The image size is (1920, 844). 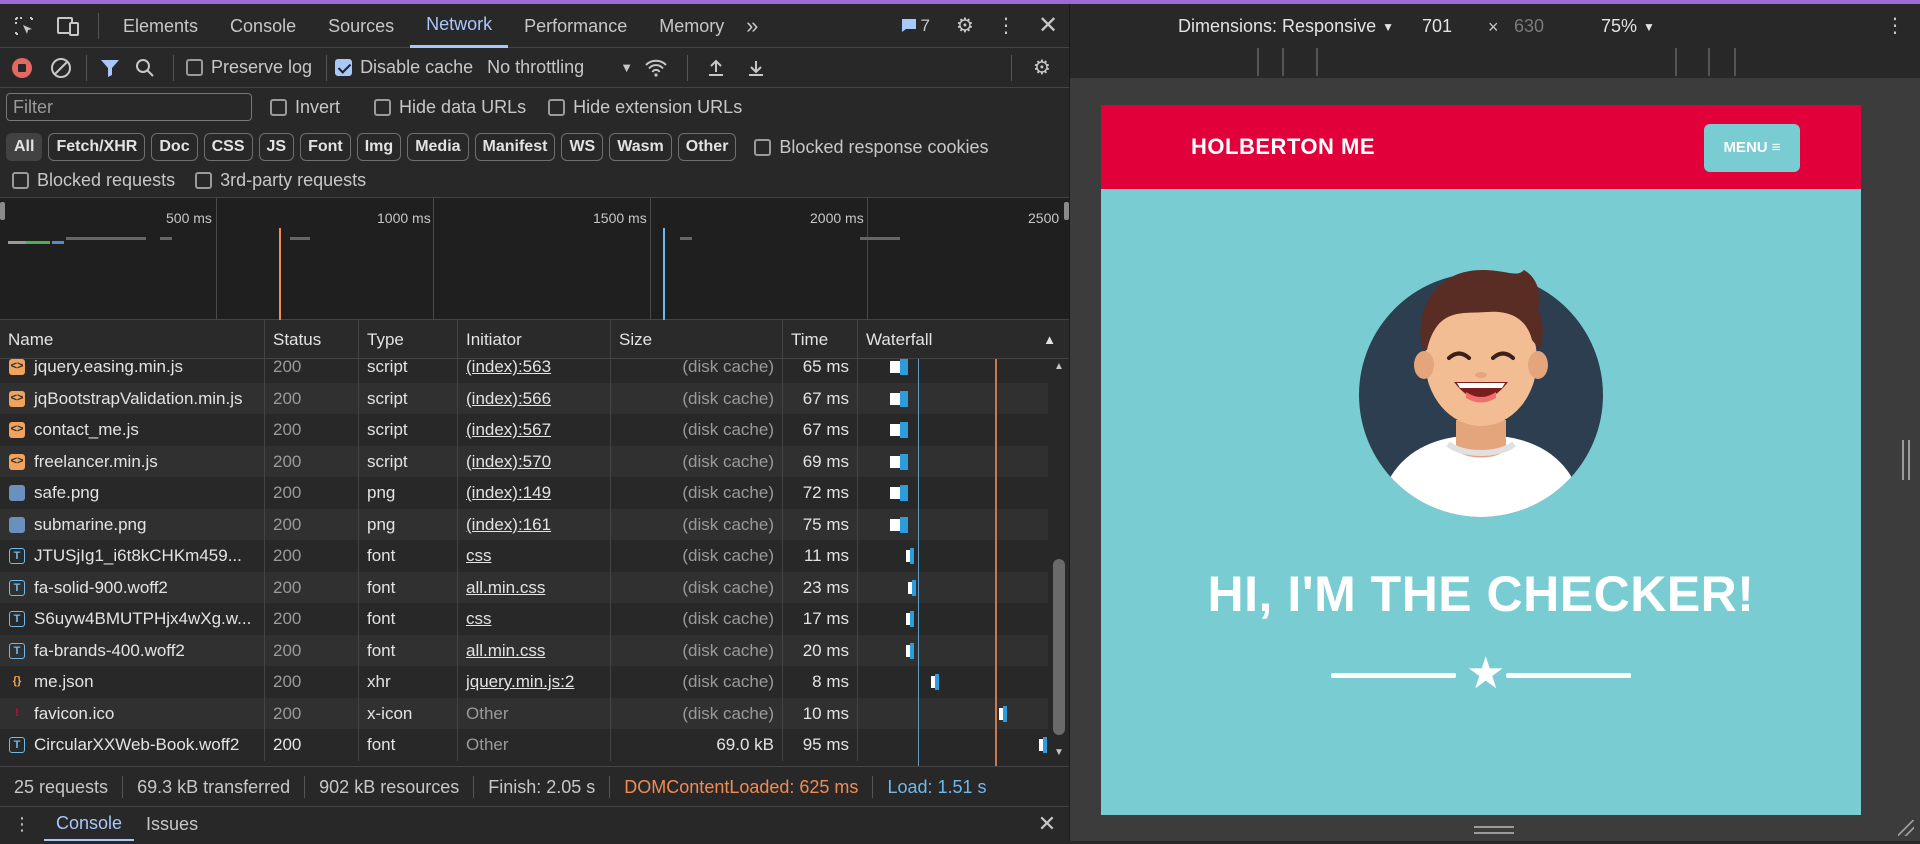 What do you see at coordinates (1628, 26) in the screenshot?
I see `zoom-select: 75% ▼` at bounding box center [1628, 26].